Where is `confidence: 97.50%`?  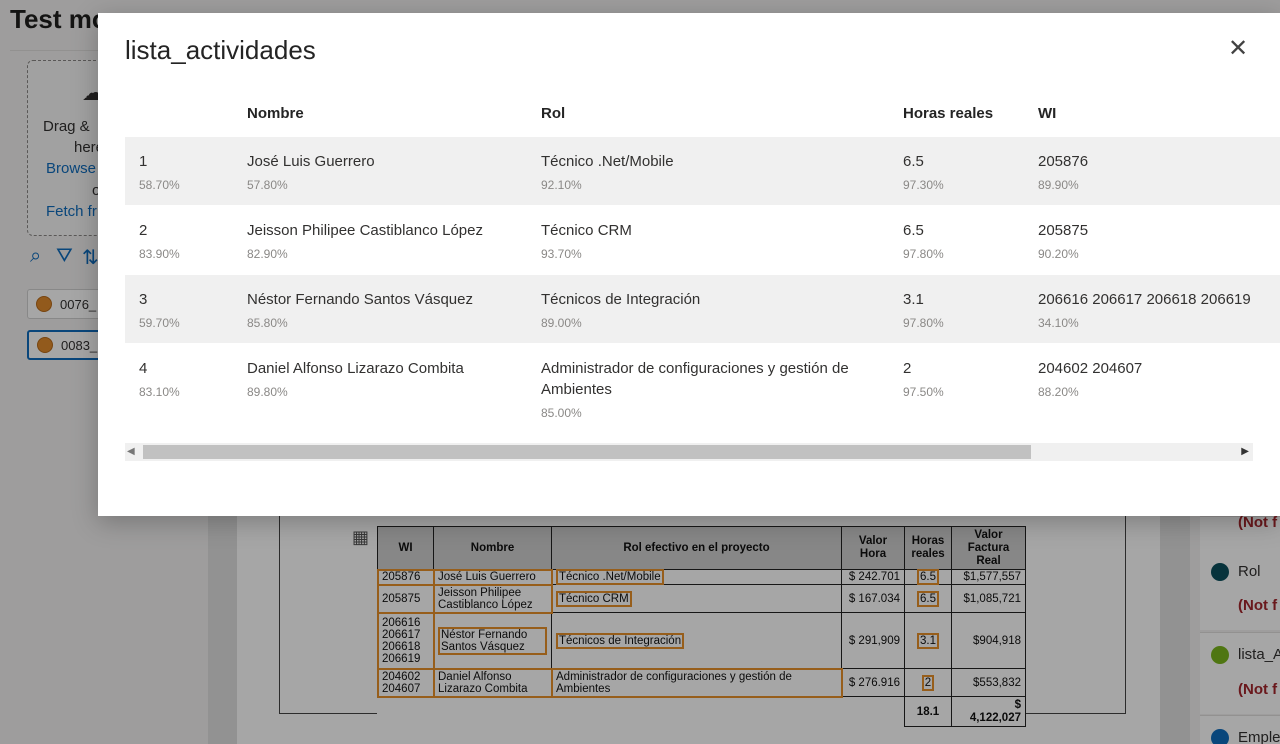
confidence: 97.50% is located at coordinates (923, 392).